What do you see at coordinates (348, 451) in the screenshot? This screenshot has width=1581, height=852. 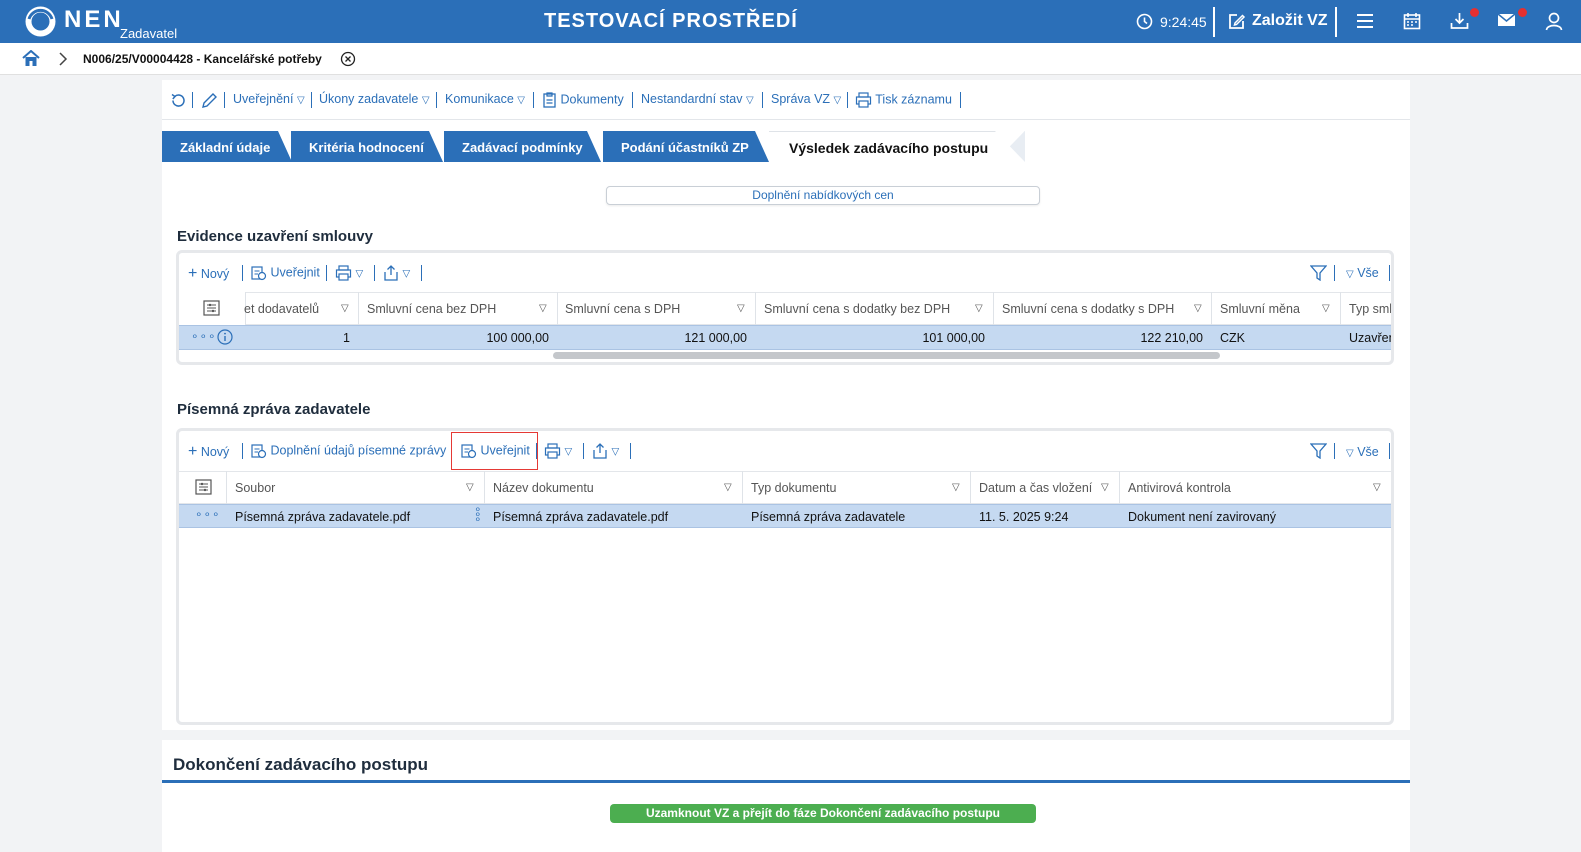 I see `report-complete-data-button: Doplnění údajů písemné zprávy` at bounding box center [348, 451].